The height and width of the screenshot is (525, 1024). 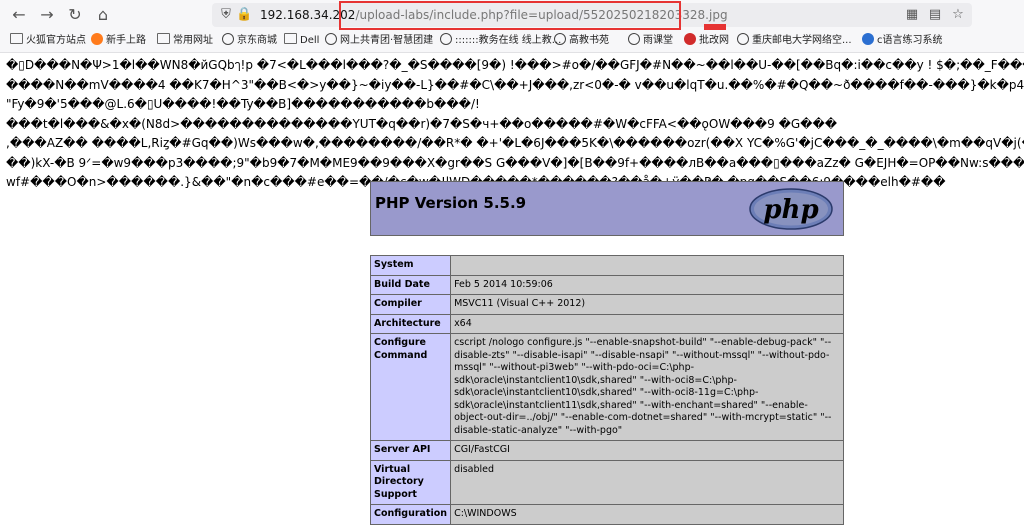 What do you see at coordinates (56, 40) in the screenshot?
I see `bookmark-label: 火狐官方站点` at bounding box center [56, 40].